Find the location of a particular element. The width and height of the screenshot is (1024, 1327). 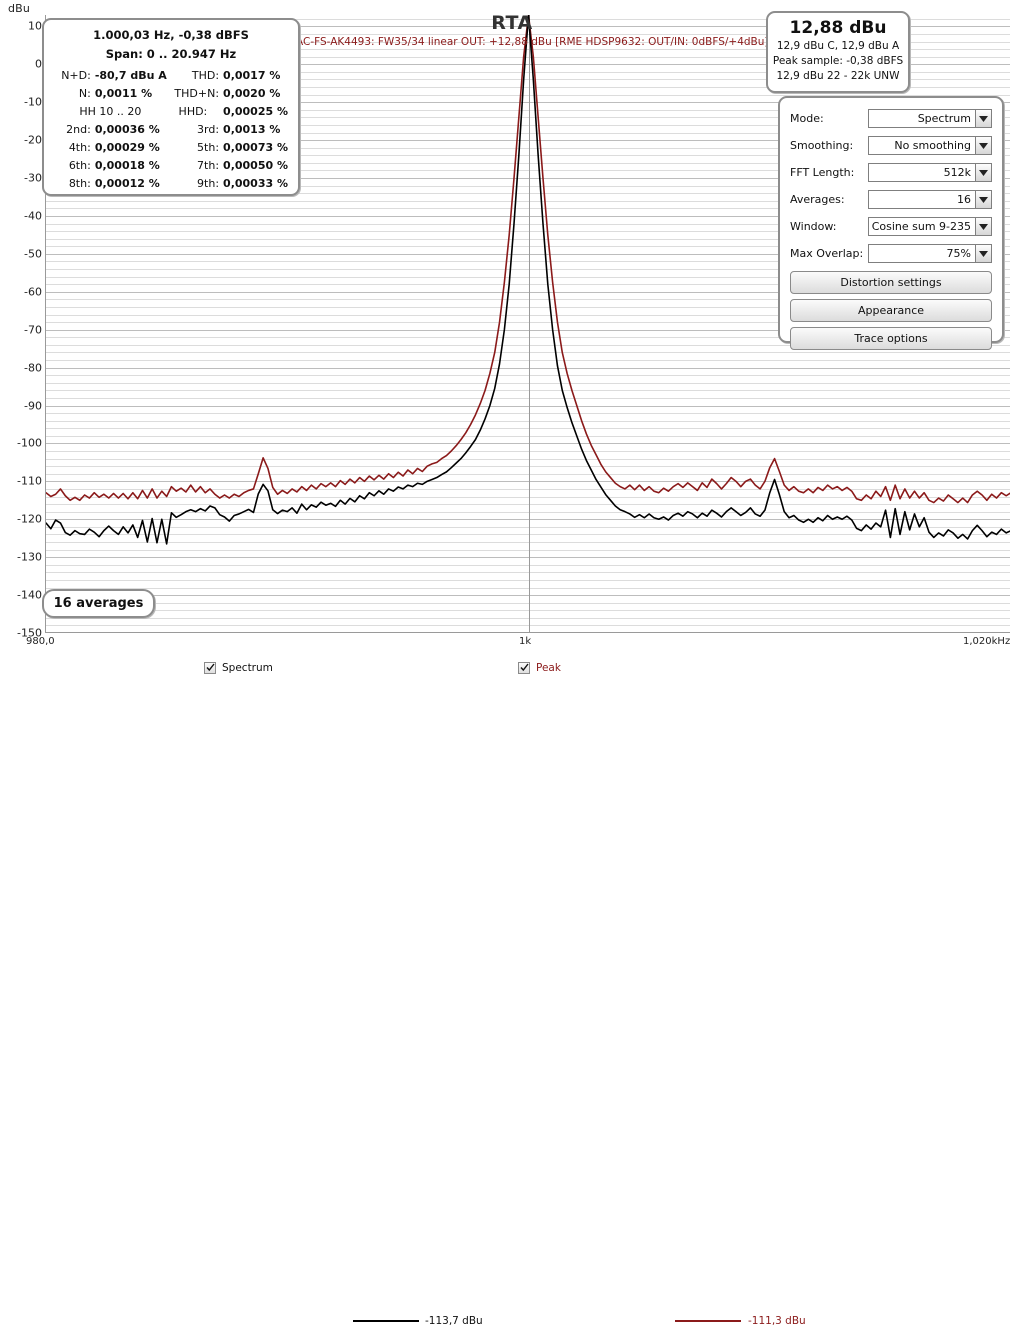

checkbox-peak is located at coordinates (524, 667).